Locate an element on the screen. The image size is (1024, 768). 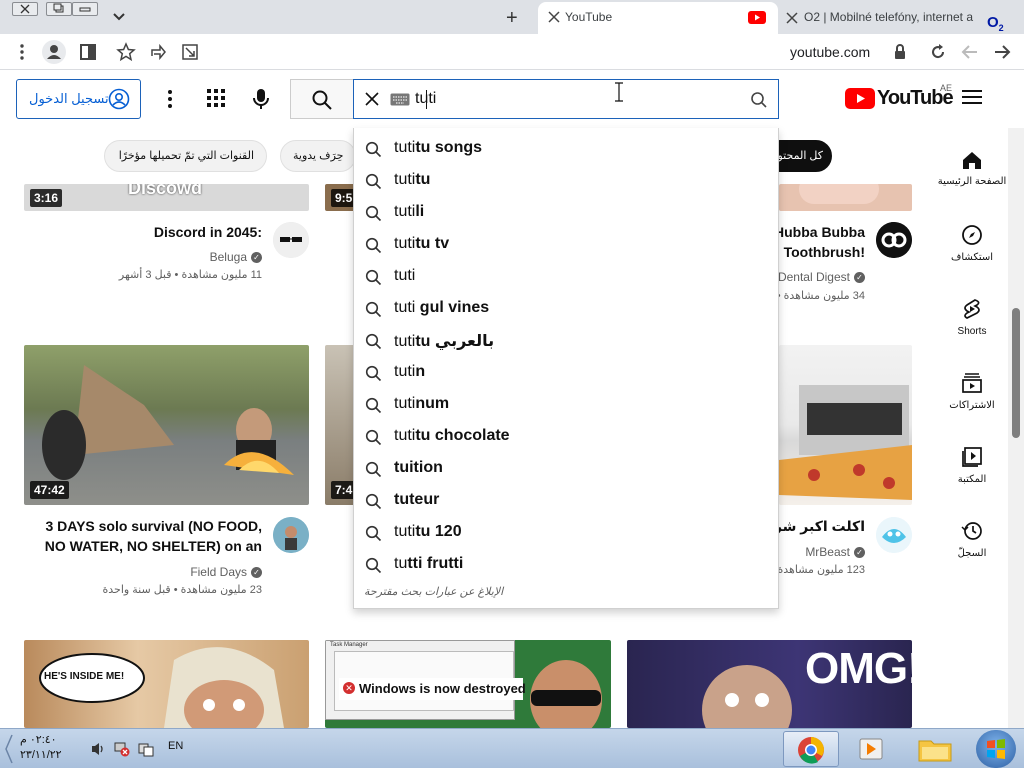
page-scrollbar is located at coordinates (1016, 428).